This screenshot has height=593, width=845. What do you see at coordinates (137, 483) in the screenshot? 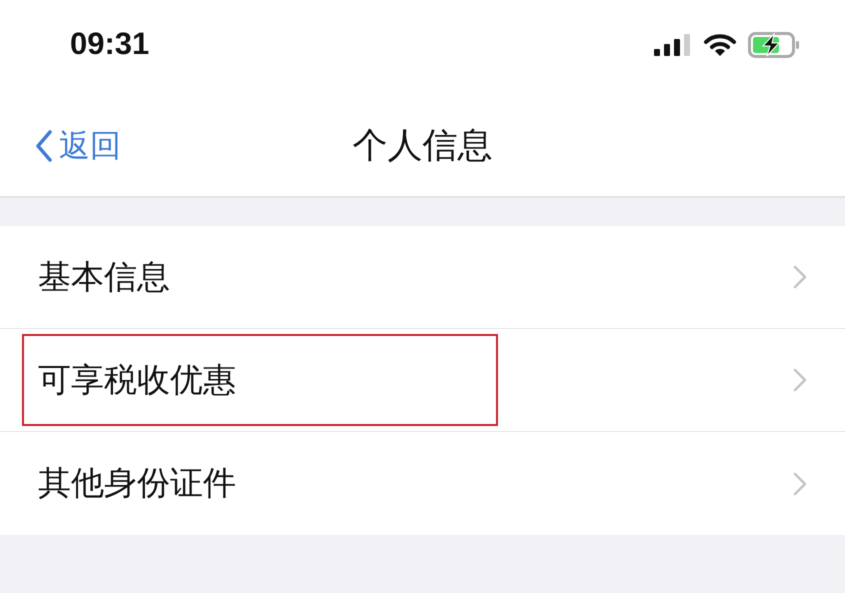
I see `menu-item-label: 其他身份证件` at bounding box center [137, 483].